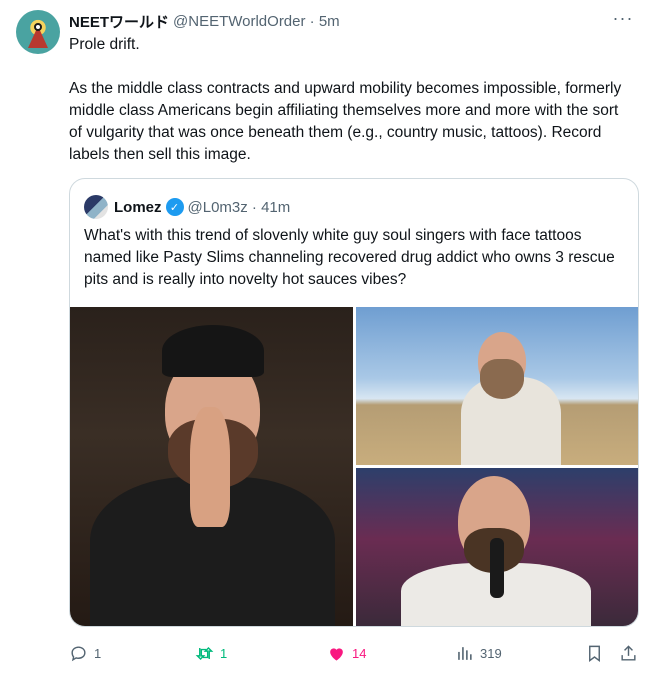 Image resolution: width=649 pixels, height=677 pixels. I want to click on share-icon, so click(628, 652).